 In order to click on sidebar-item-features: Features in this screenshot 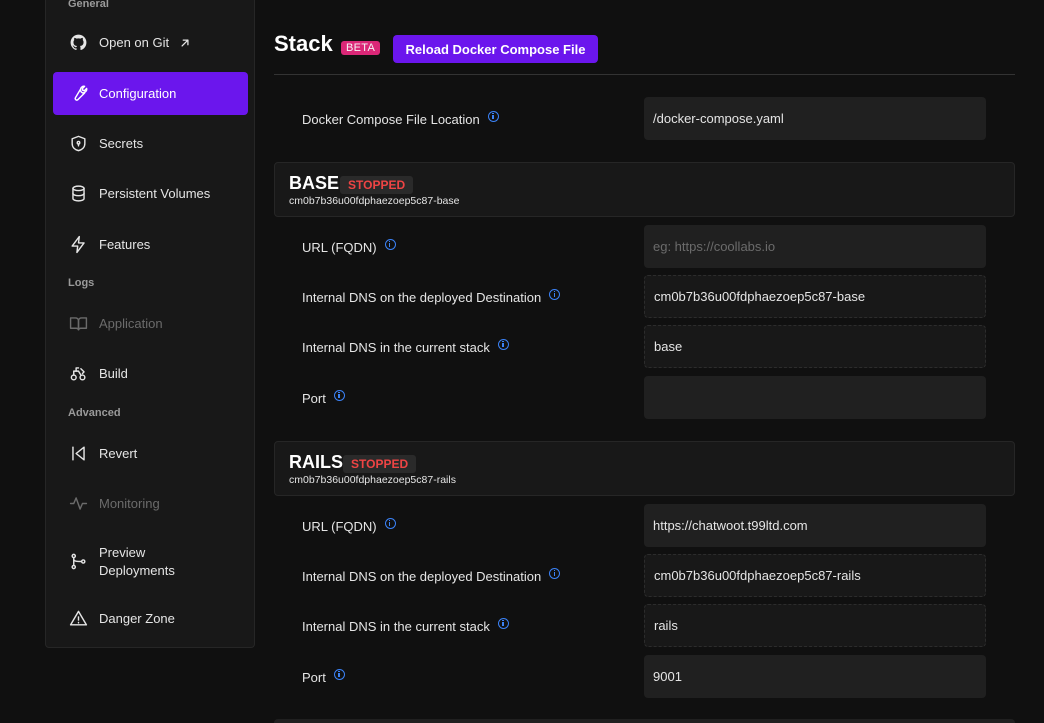, I will do `click(150, 244)`.